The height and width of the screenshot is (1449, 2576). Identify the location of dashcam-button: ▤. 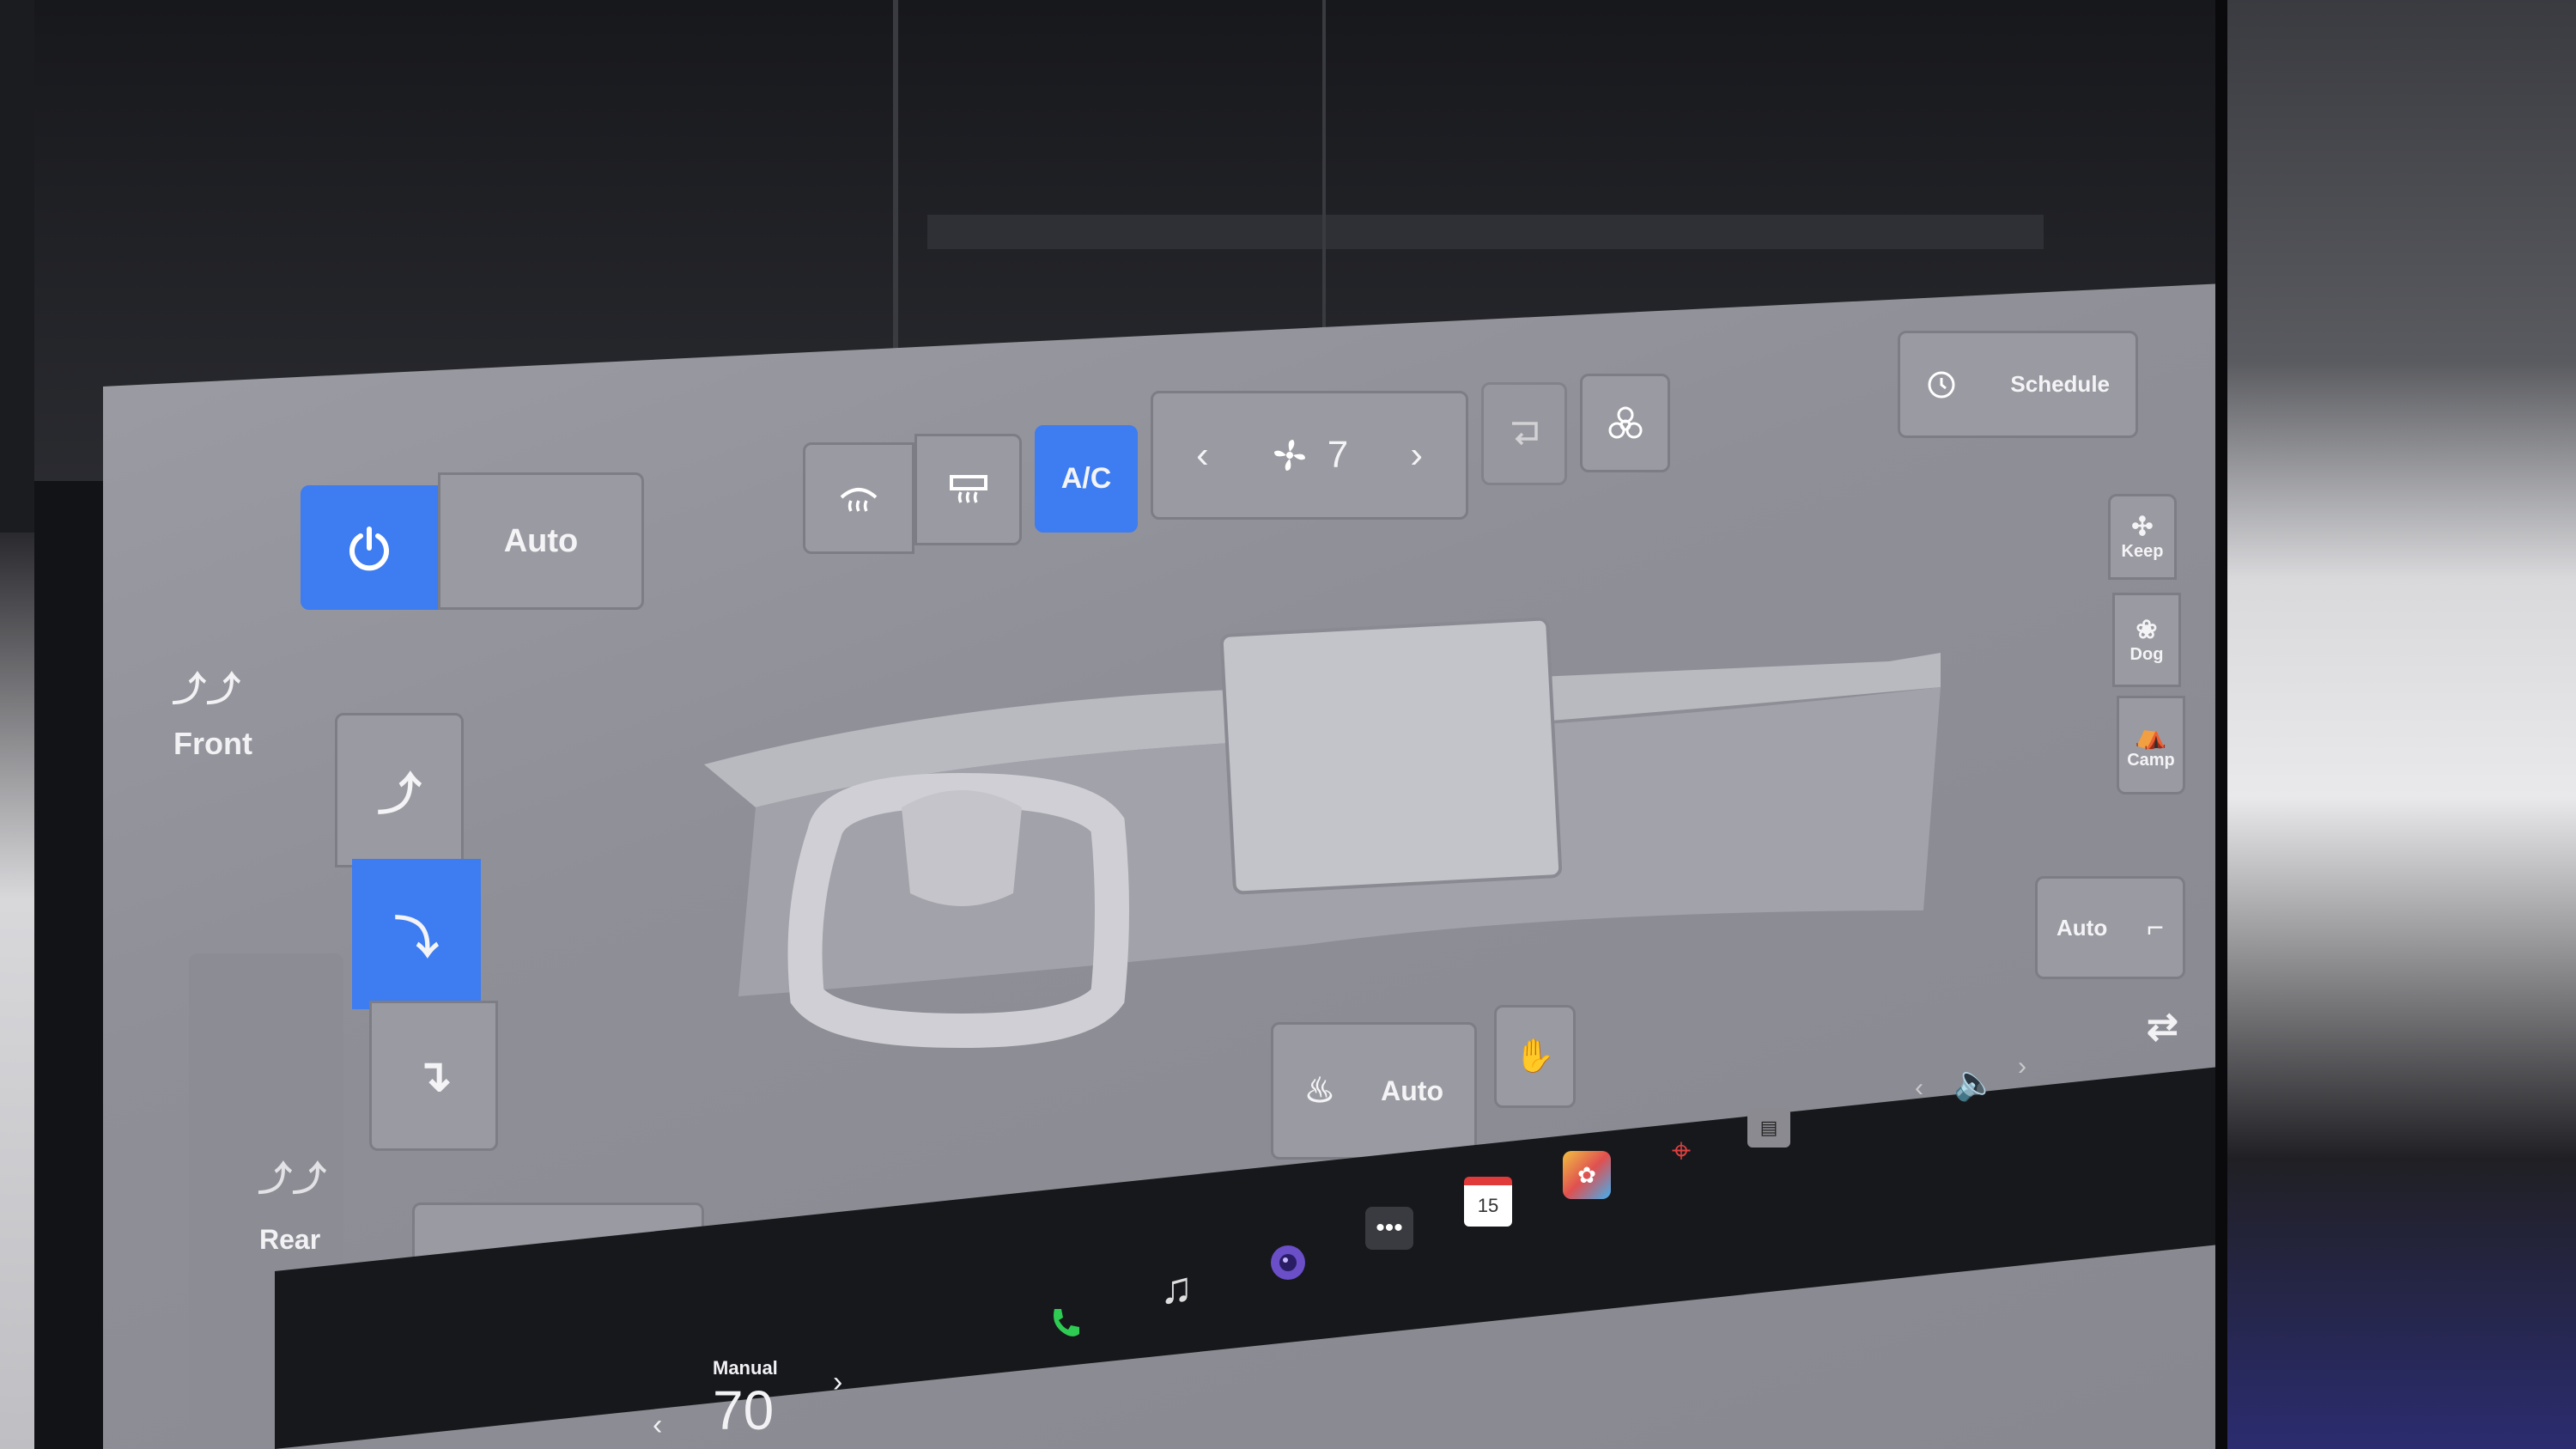
(1769, 1128).